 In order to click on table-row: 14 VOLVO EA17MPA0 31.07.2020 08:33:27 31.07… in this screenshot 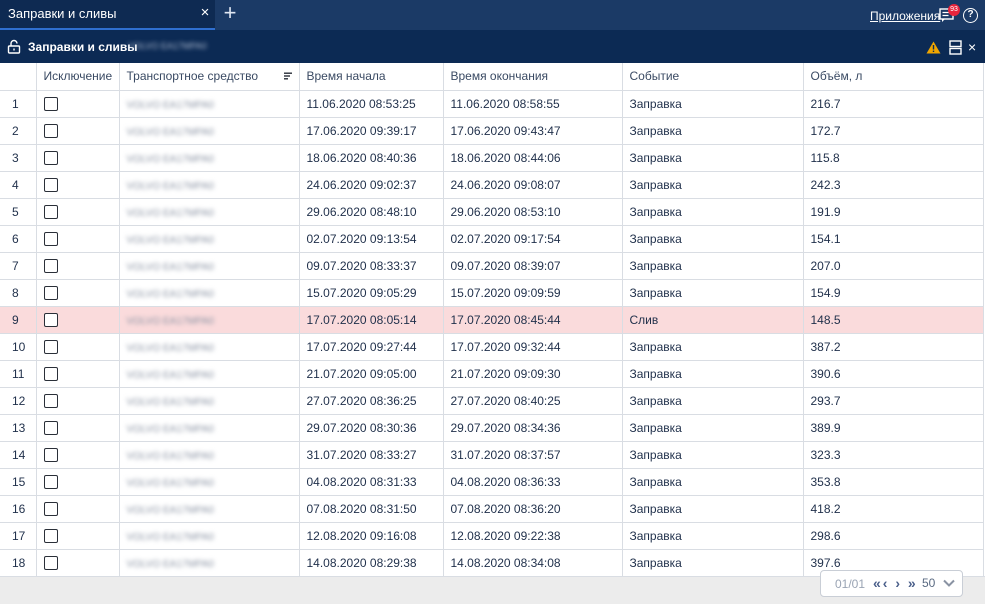, I will do `click(492, 455)`.